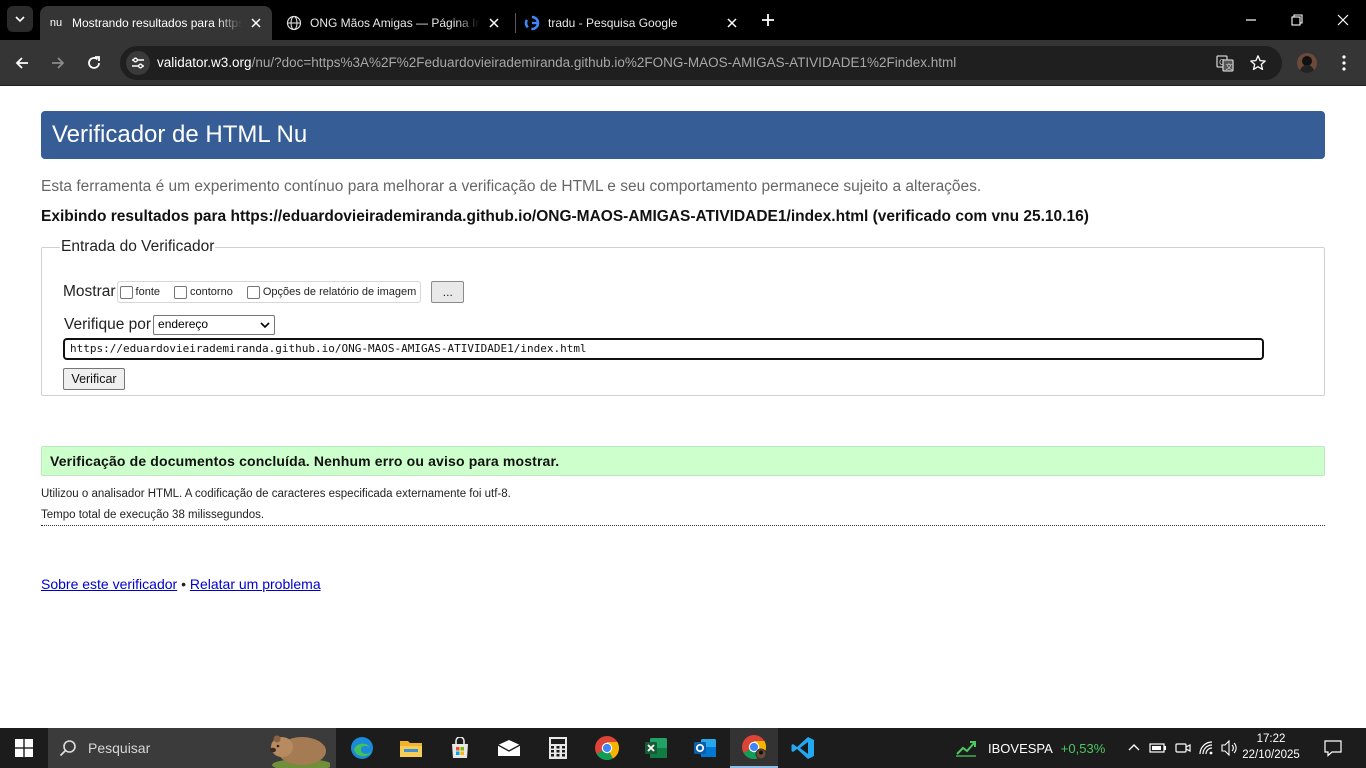  Describe the element at coordinates (362, 748) in the screenshot. I see `edge-icon` at that location.